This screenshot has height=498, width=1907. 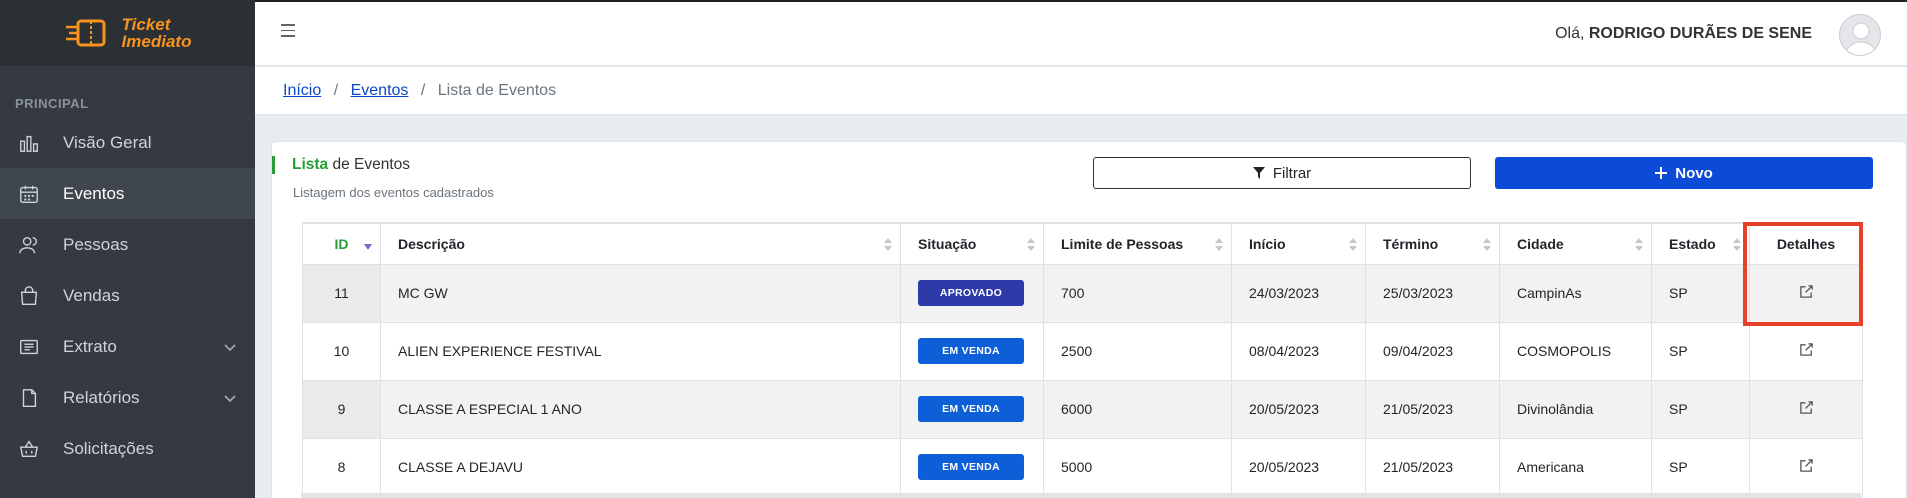 I want to click on column-header-inicio: Início, so click(x=1298, y=243).